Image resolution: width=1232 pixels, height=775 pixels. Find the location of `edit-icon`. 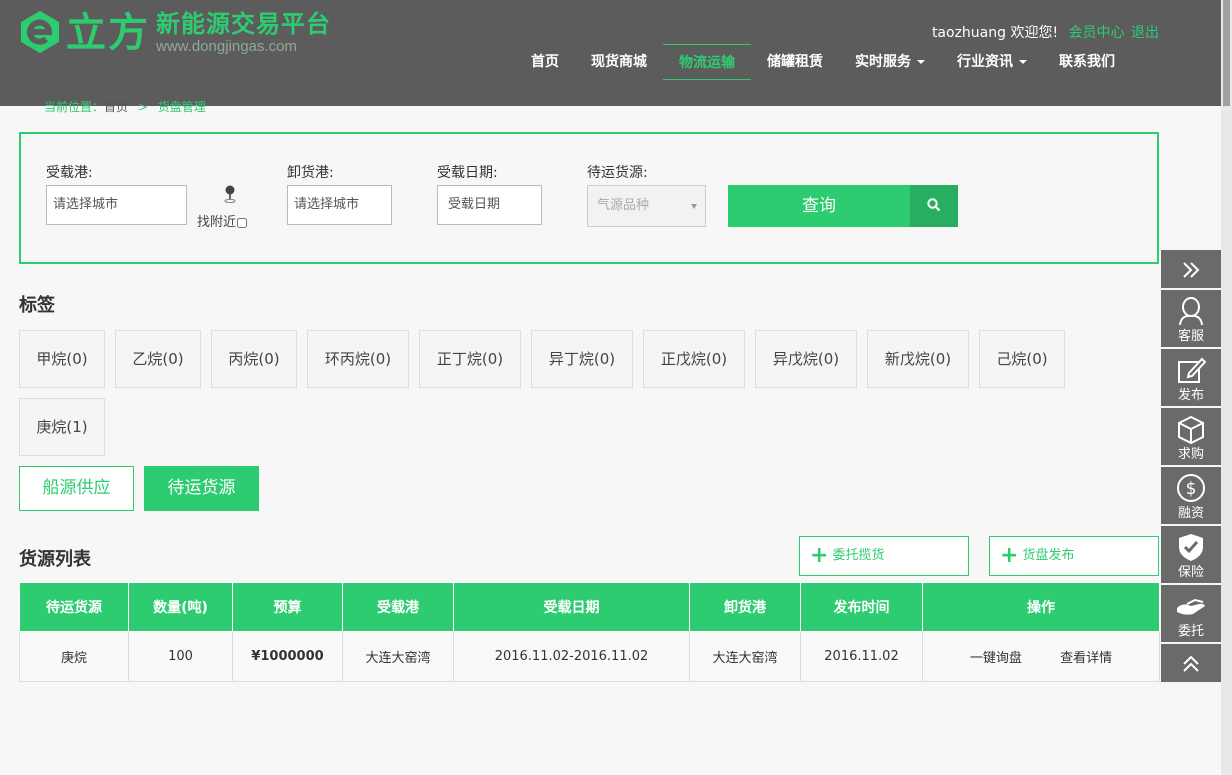

edit-icon is located at coordinates (1192, 370).